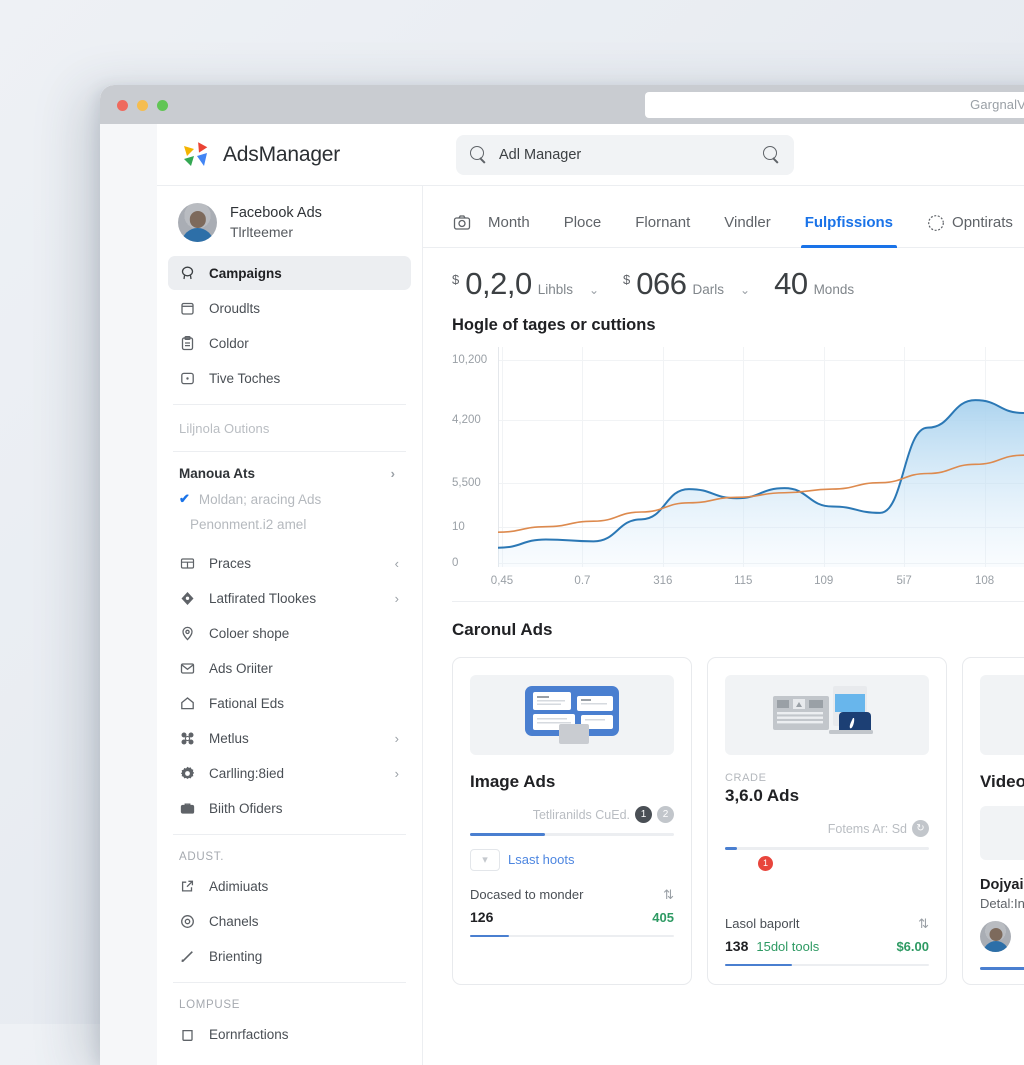 This screenshot has width=1024, height=1065. What do you see at coordinates (984, 581) in the screenshot?
I see `chart-x-tick-label: 108` at bounding box center [984, 581].